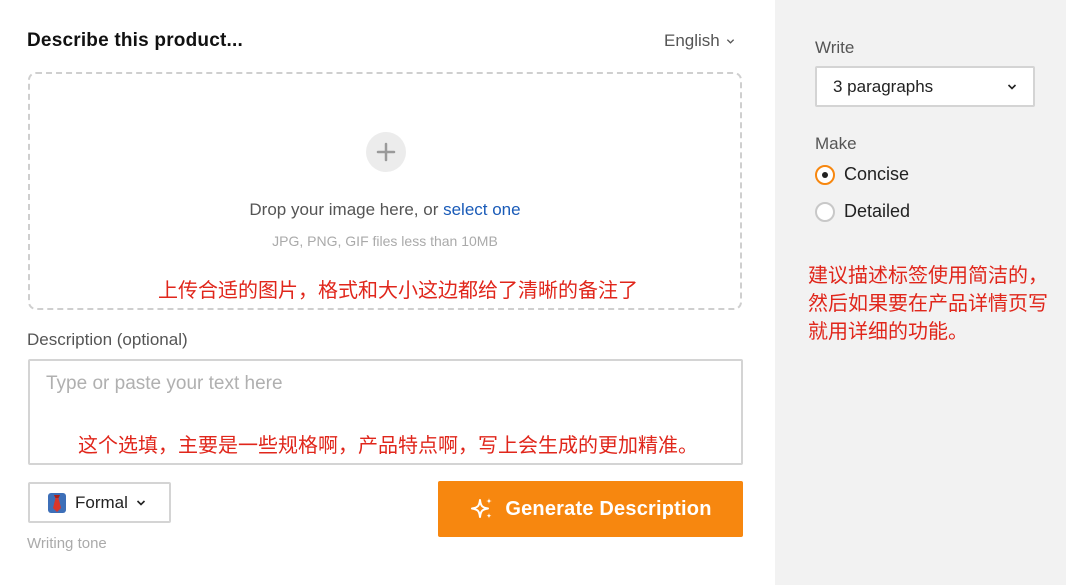 Image resolution: width=1066 pixels, height=585 pixels. What do you see at coordinates (482, 209) in the screenshot?
I see `select-file-link: select one` at bounding box center [482, 209].